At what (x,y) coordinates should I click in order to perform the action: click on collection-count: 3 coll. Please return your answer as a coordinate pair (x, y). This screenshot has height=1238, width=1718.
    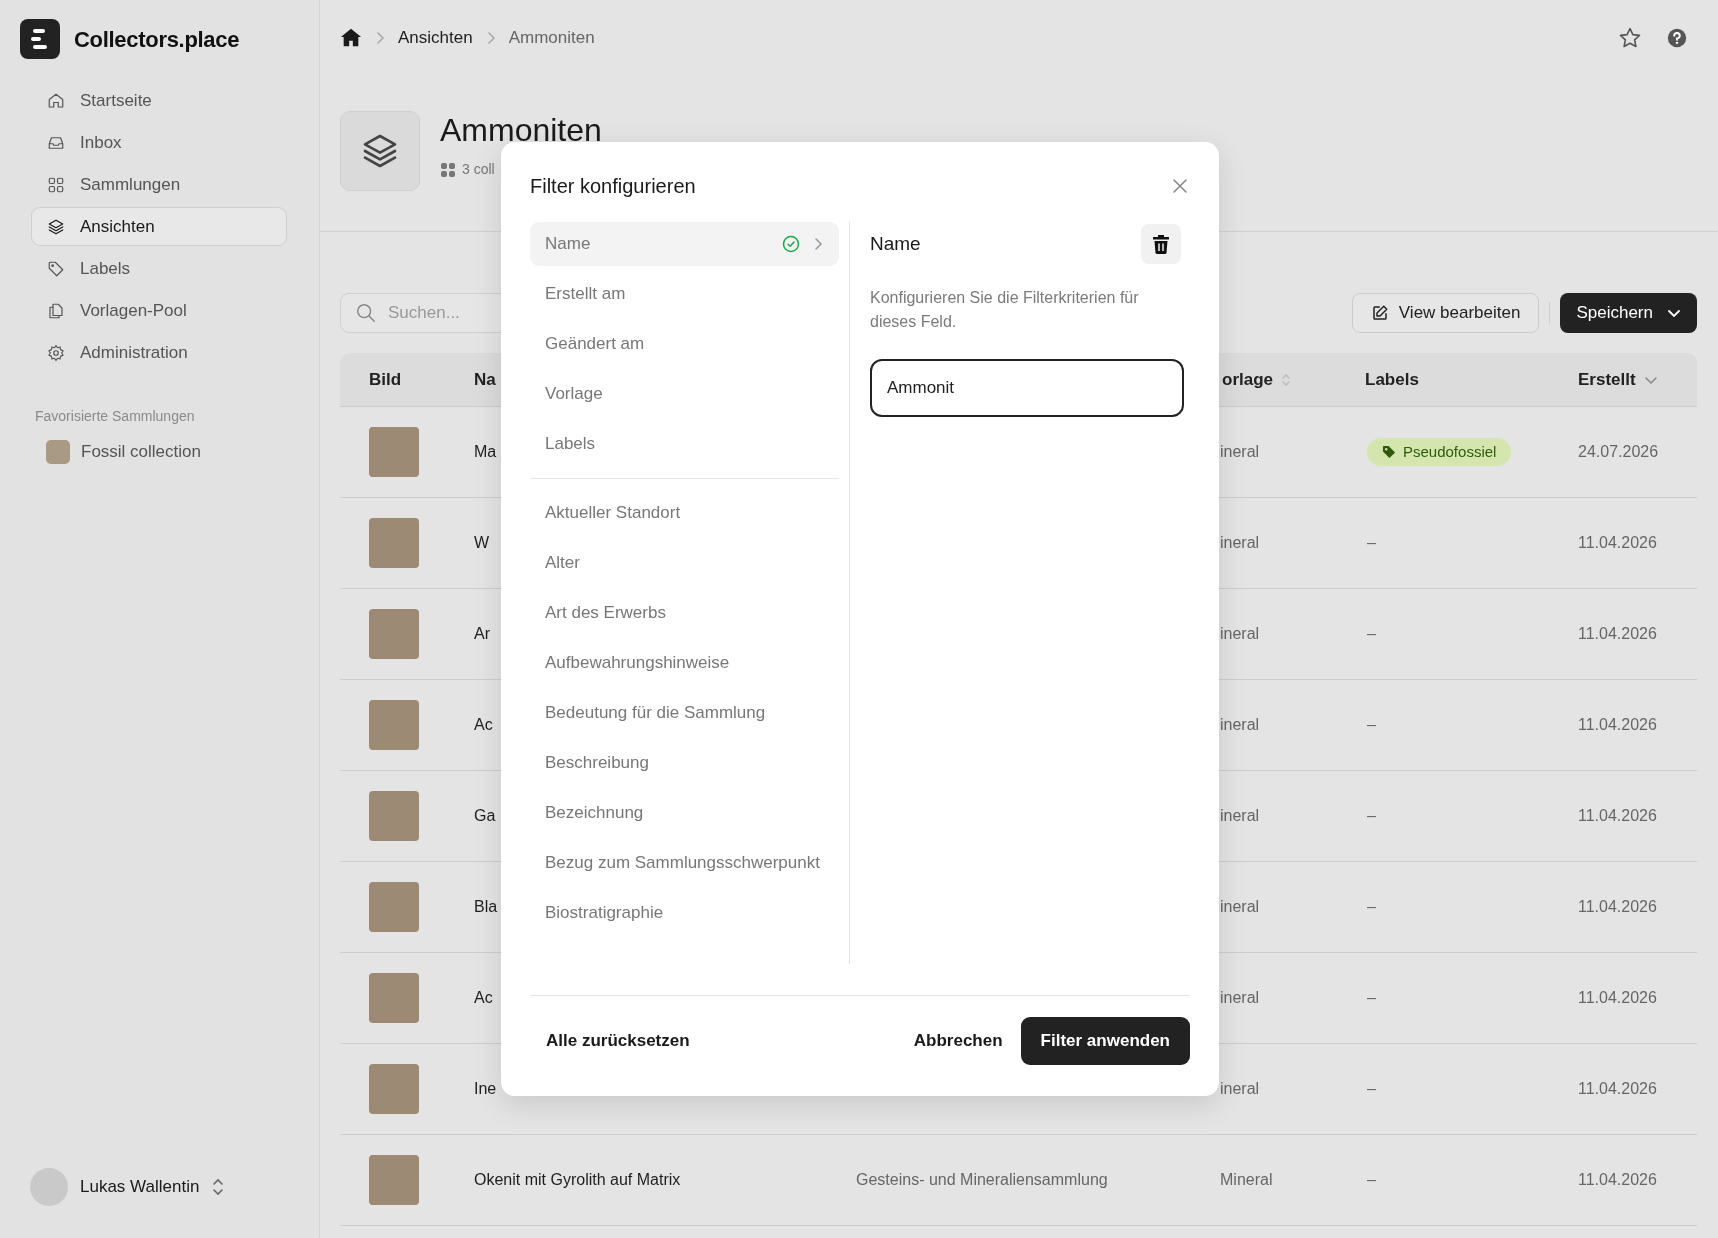
    Looking at the image, I should click on (478, 170).